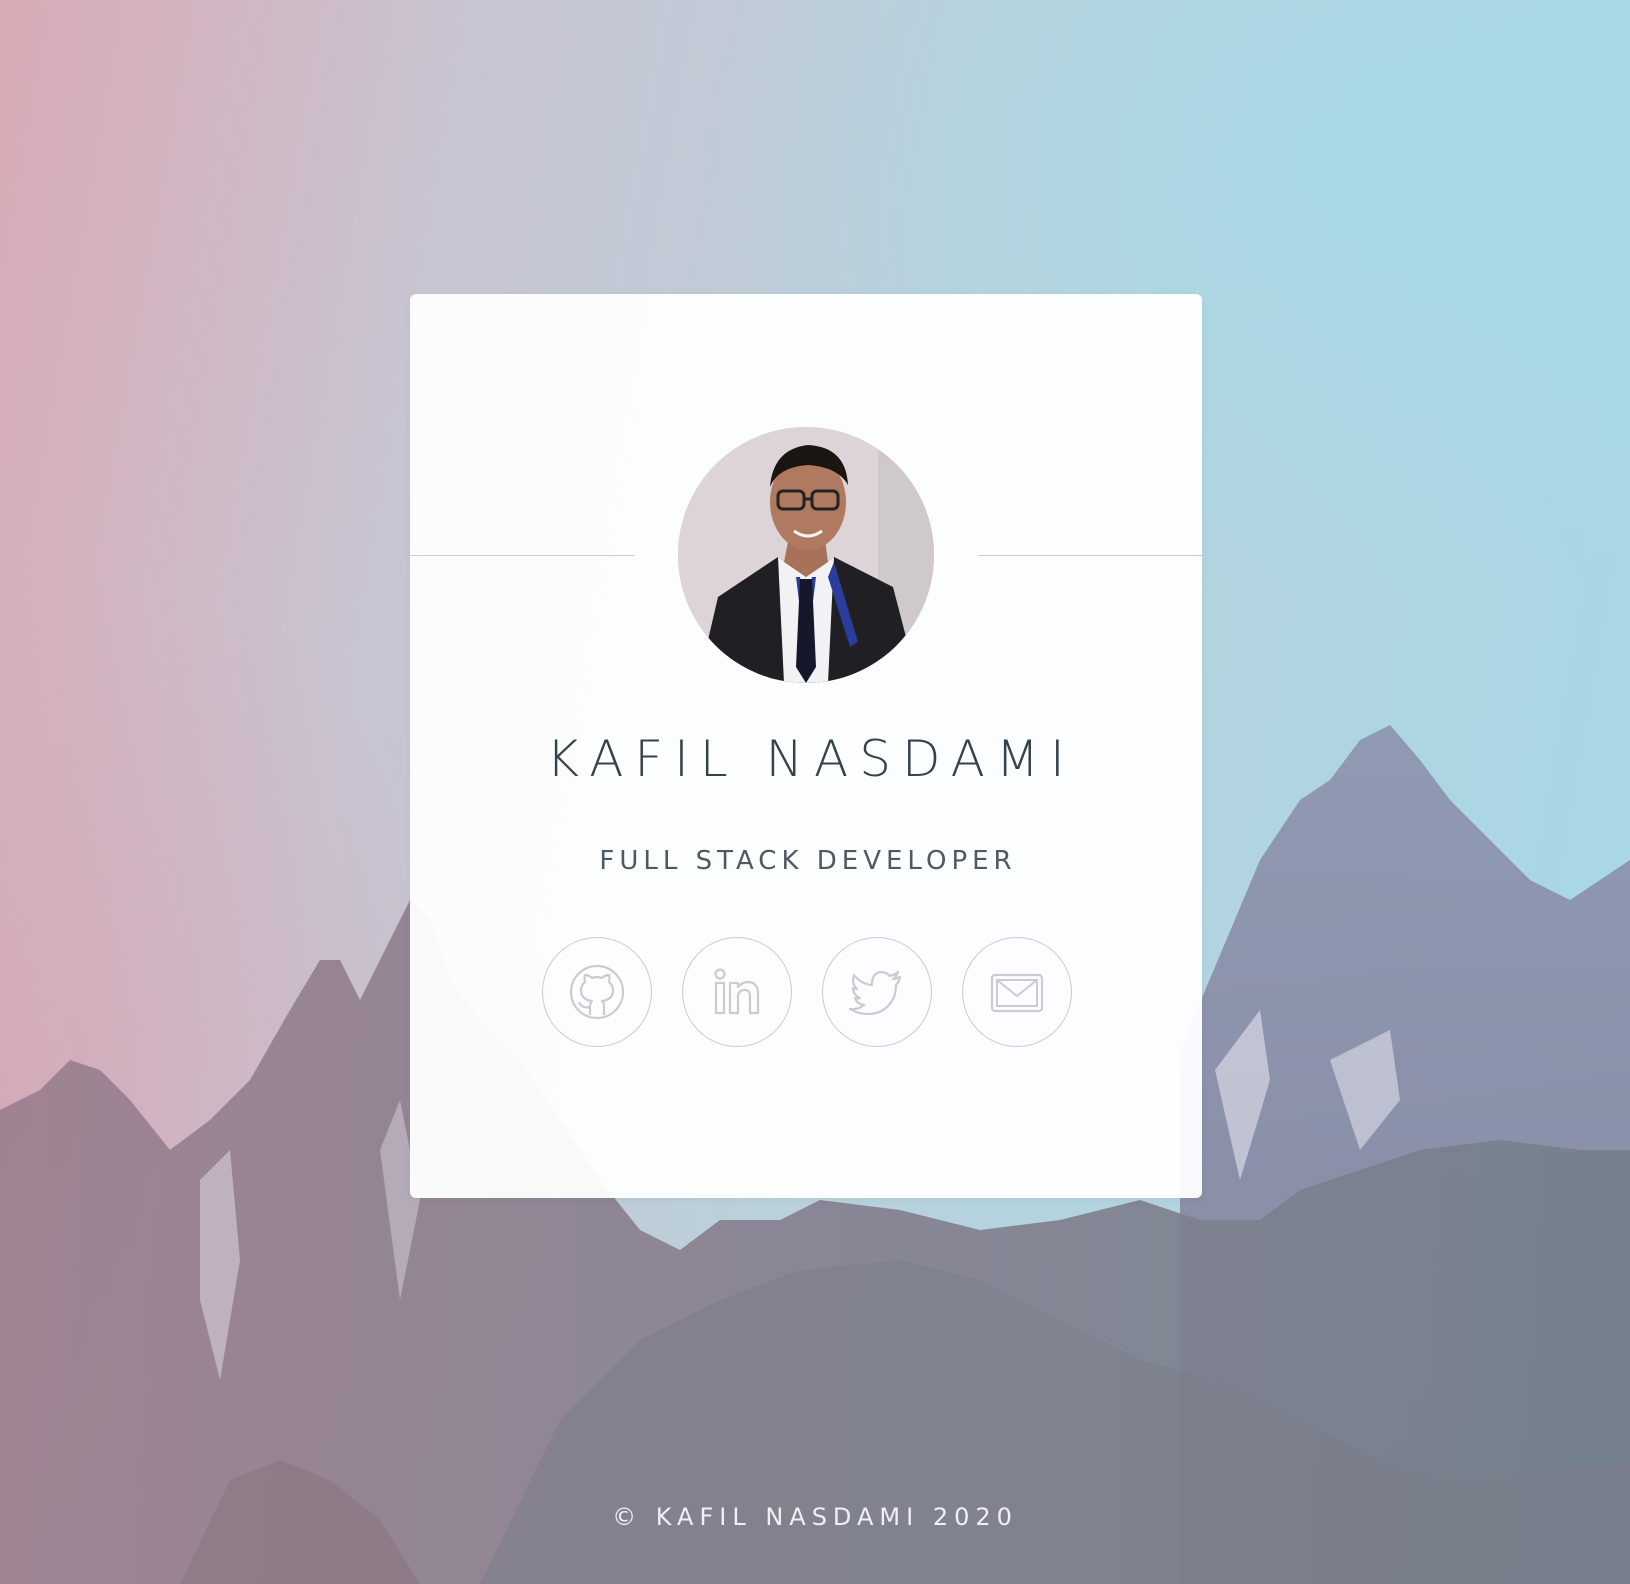  Describe the element at coordinates (522, 555) in the screenshot. I see `divider-left` at that location.